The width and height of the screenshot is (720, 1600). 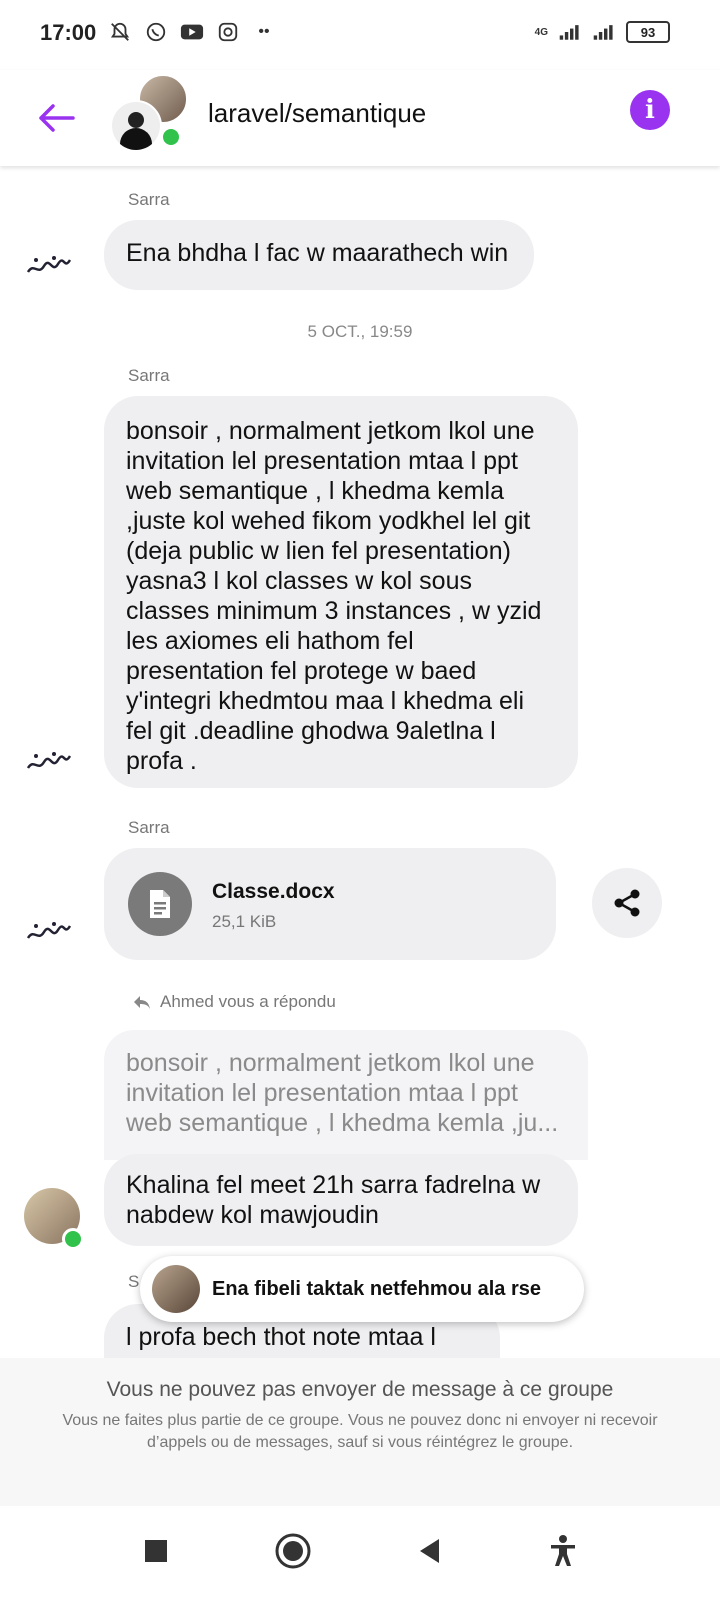 What do you see at coordinates (563, 1553) in the screenshot?
I see `accessibility-icon` at bounding box center [563, 1553].